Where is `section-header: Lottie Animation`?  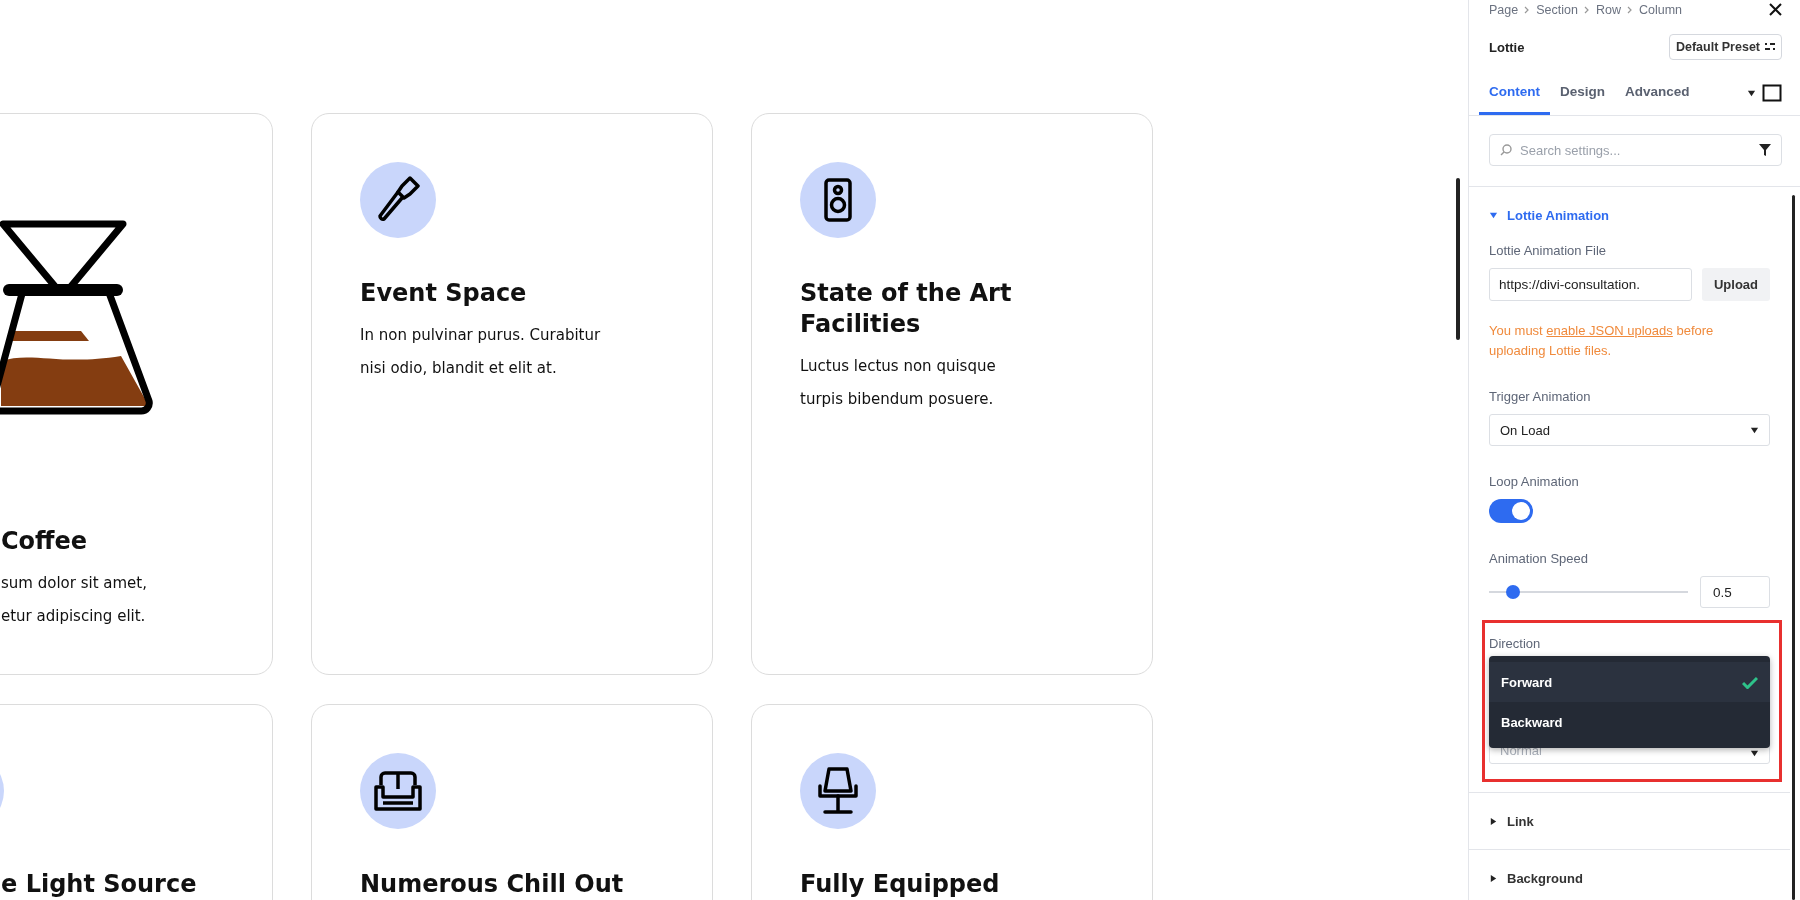 section-header: Lottie Animation is located at coordinates (1539, 215).